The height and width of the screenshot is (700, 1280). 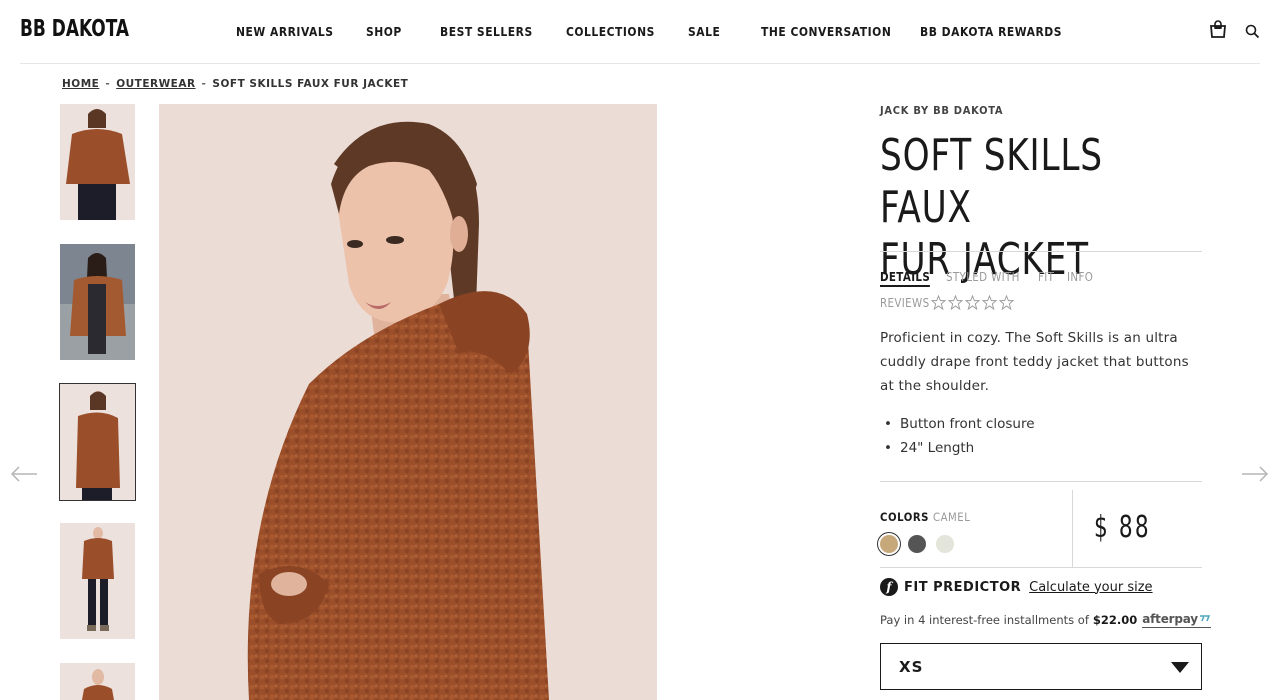 What do you see at coordinates (904, 517) in the screenshot?
I see `colors-label: COLORS` at bounding box center [904, 517].